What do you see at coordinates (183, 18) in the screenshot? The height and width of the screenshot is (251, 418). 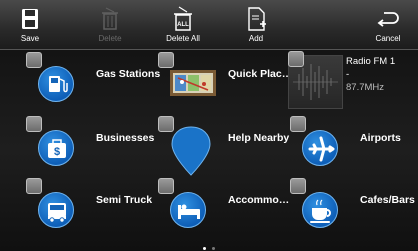 I see `trash-all-icon: ALL` at bounding box center [183, 18].